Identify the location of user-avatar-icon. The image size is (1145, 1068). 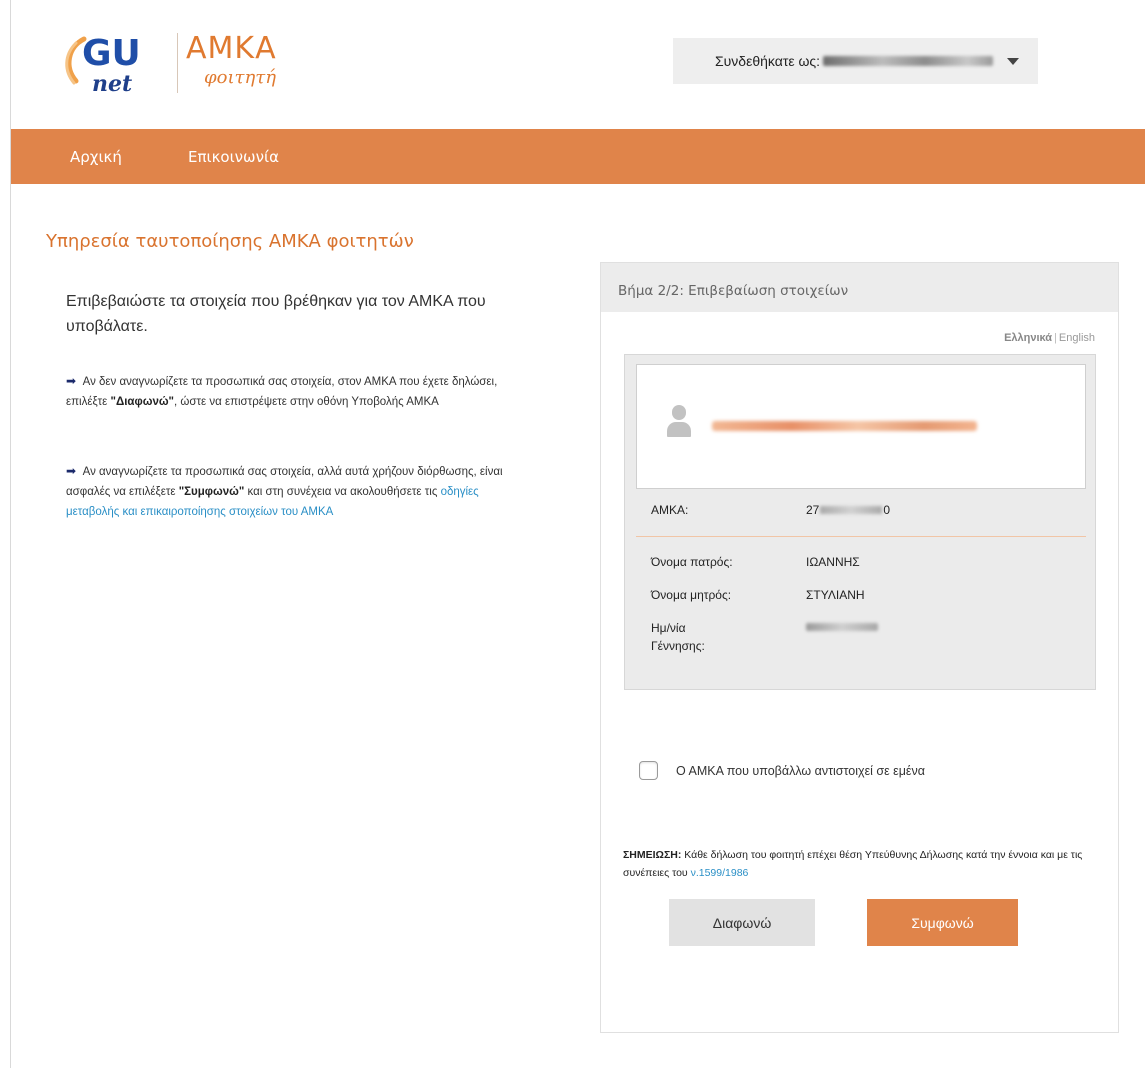
(679, 421).